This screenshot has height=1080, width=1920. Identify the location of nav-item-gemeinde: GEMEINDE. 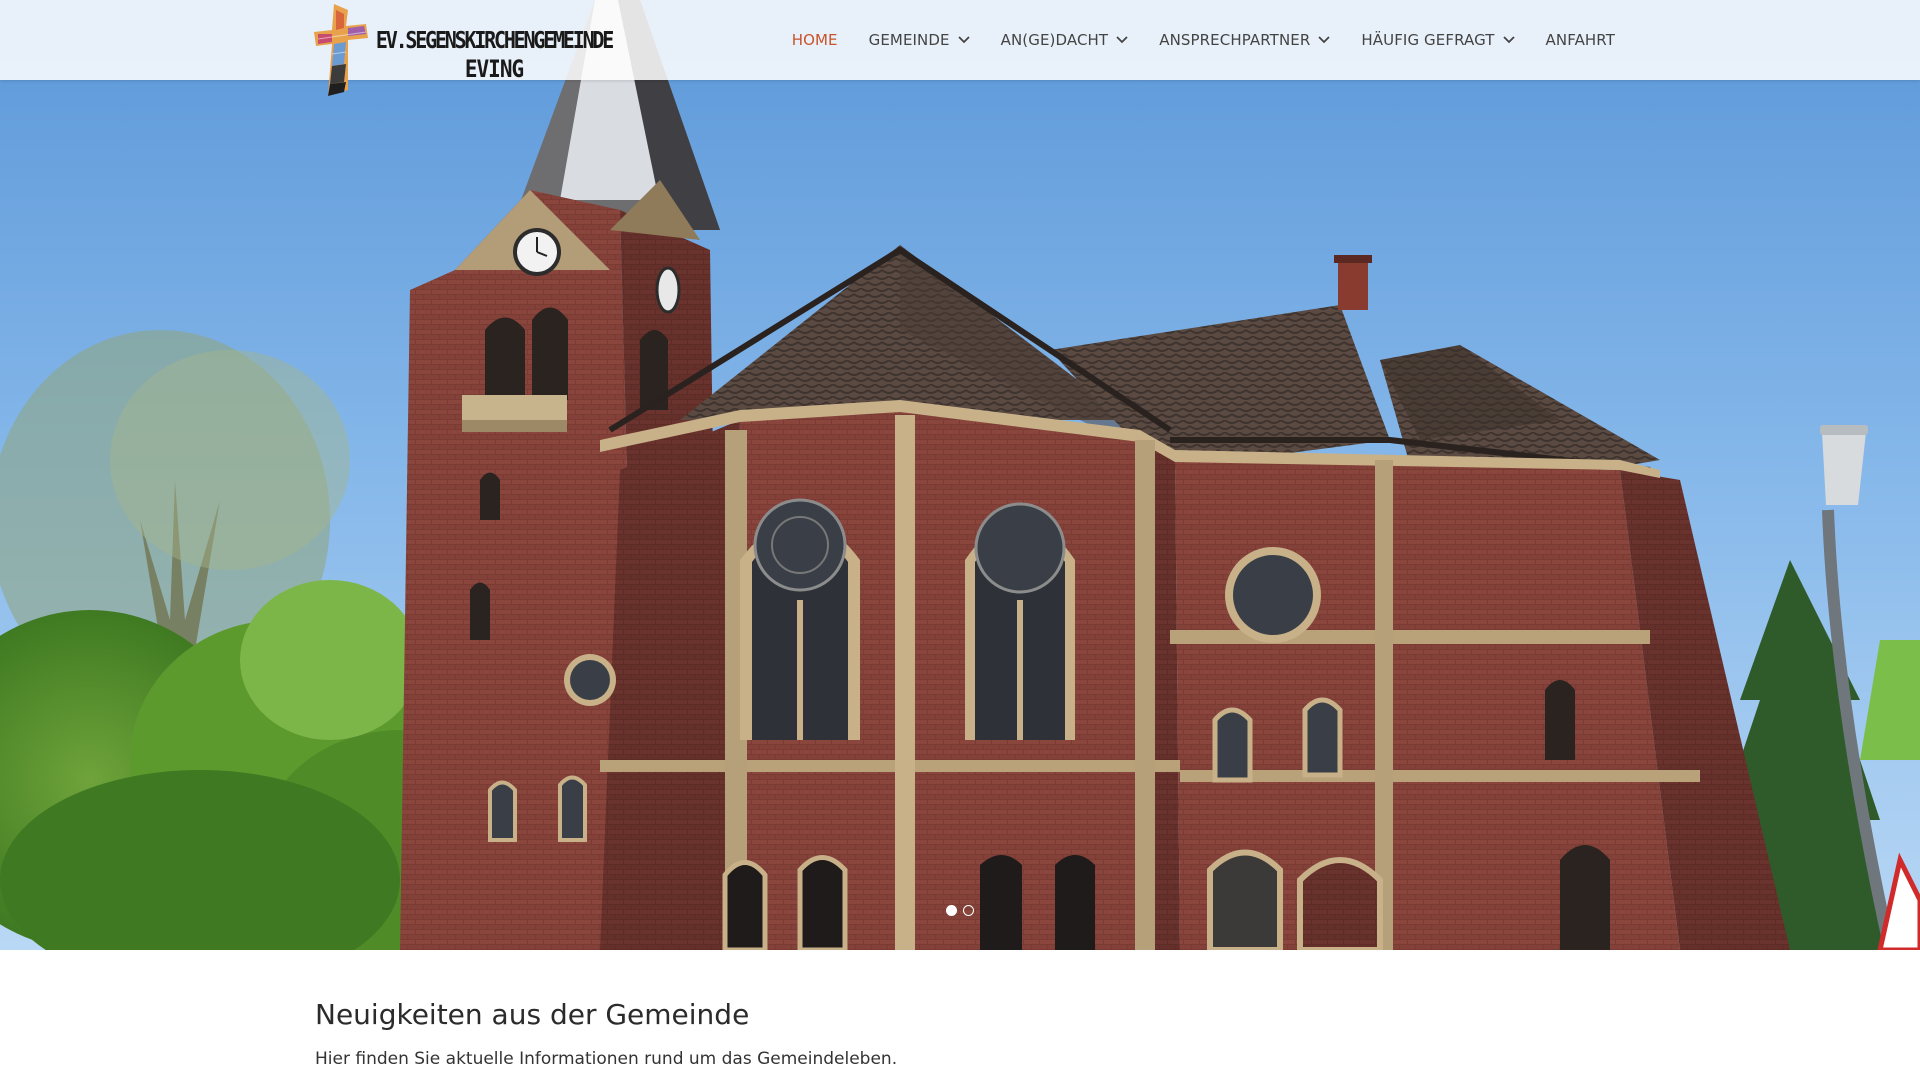
(919, 40).